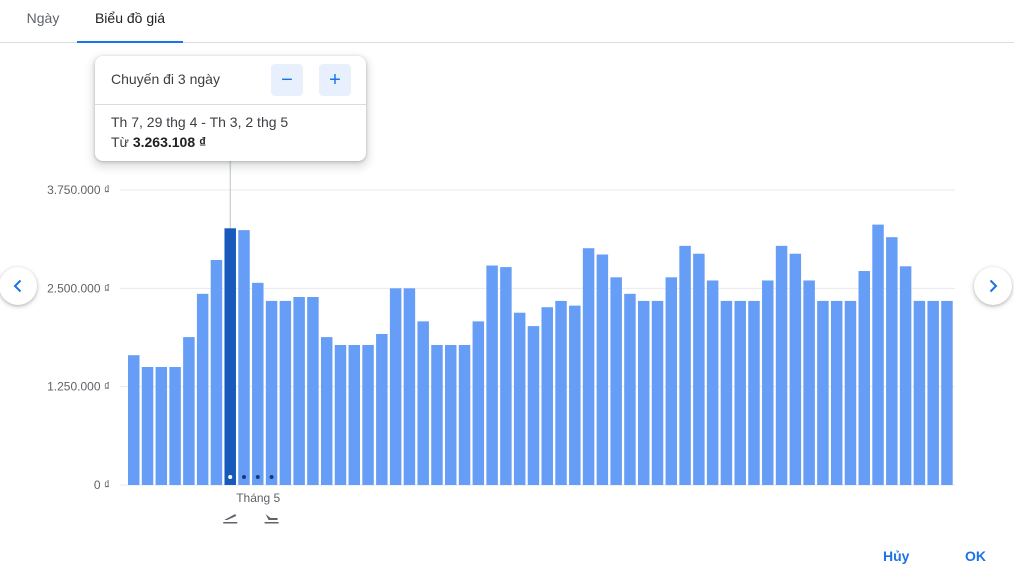  Describe the element at coordinates (78, 190) in the screenshot. I see `y-tick-label: 3.750.000 ₫` at that location.